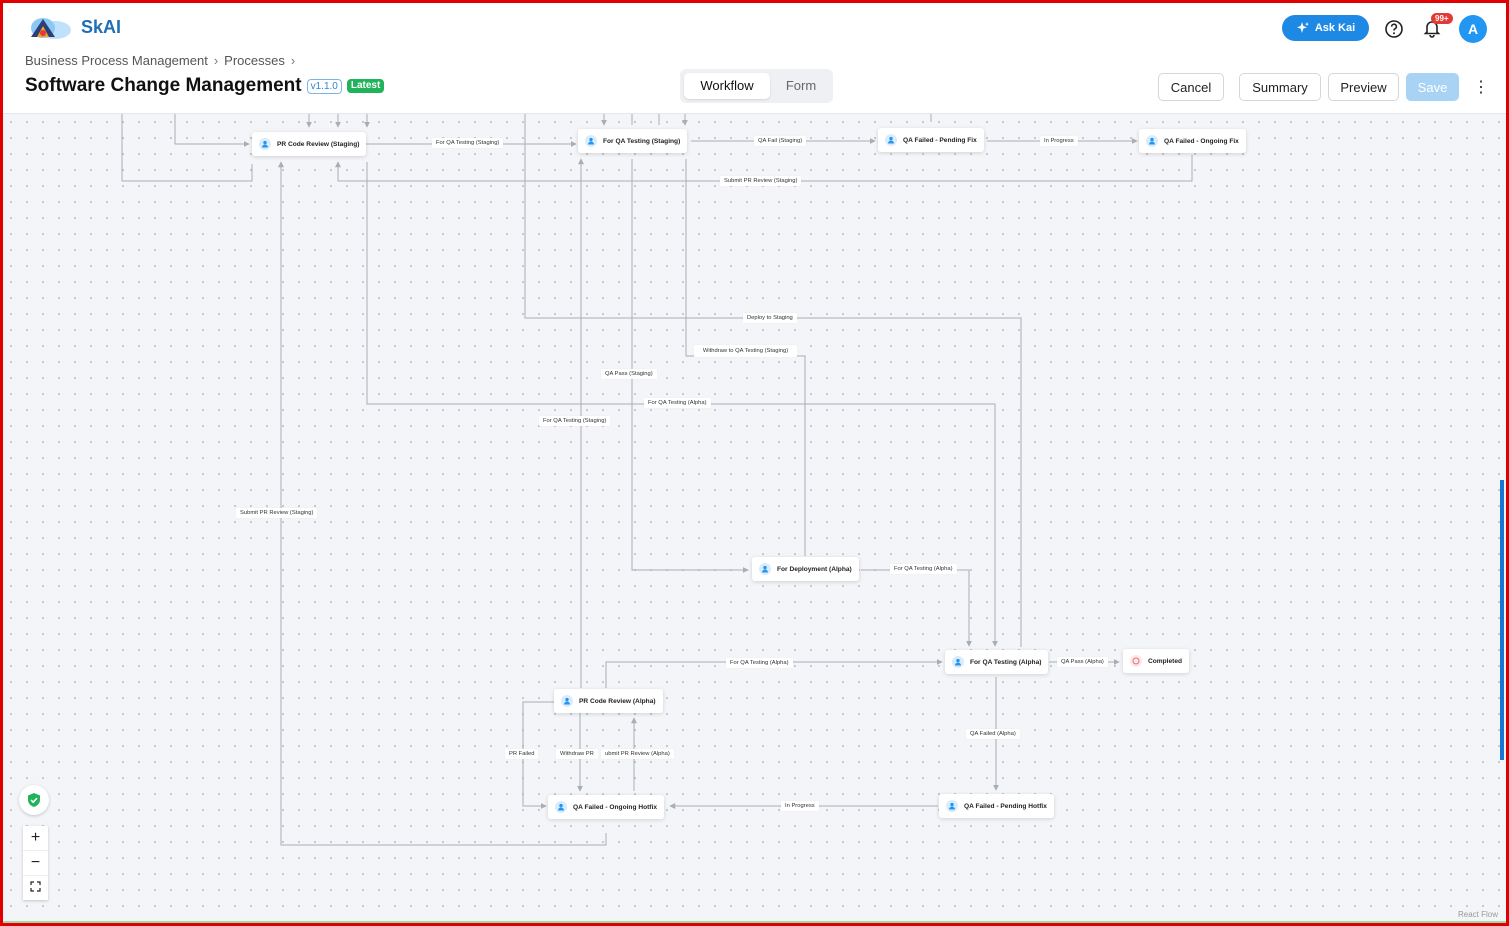 This screenshot has height=926, width=1509. What do you see at coordinates (324, 86) in the screenshot?
I see `version-badge: v1.1.0` at bounding box center [324, 86].